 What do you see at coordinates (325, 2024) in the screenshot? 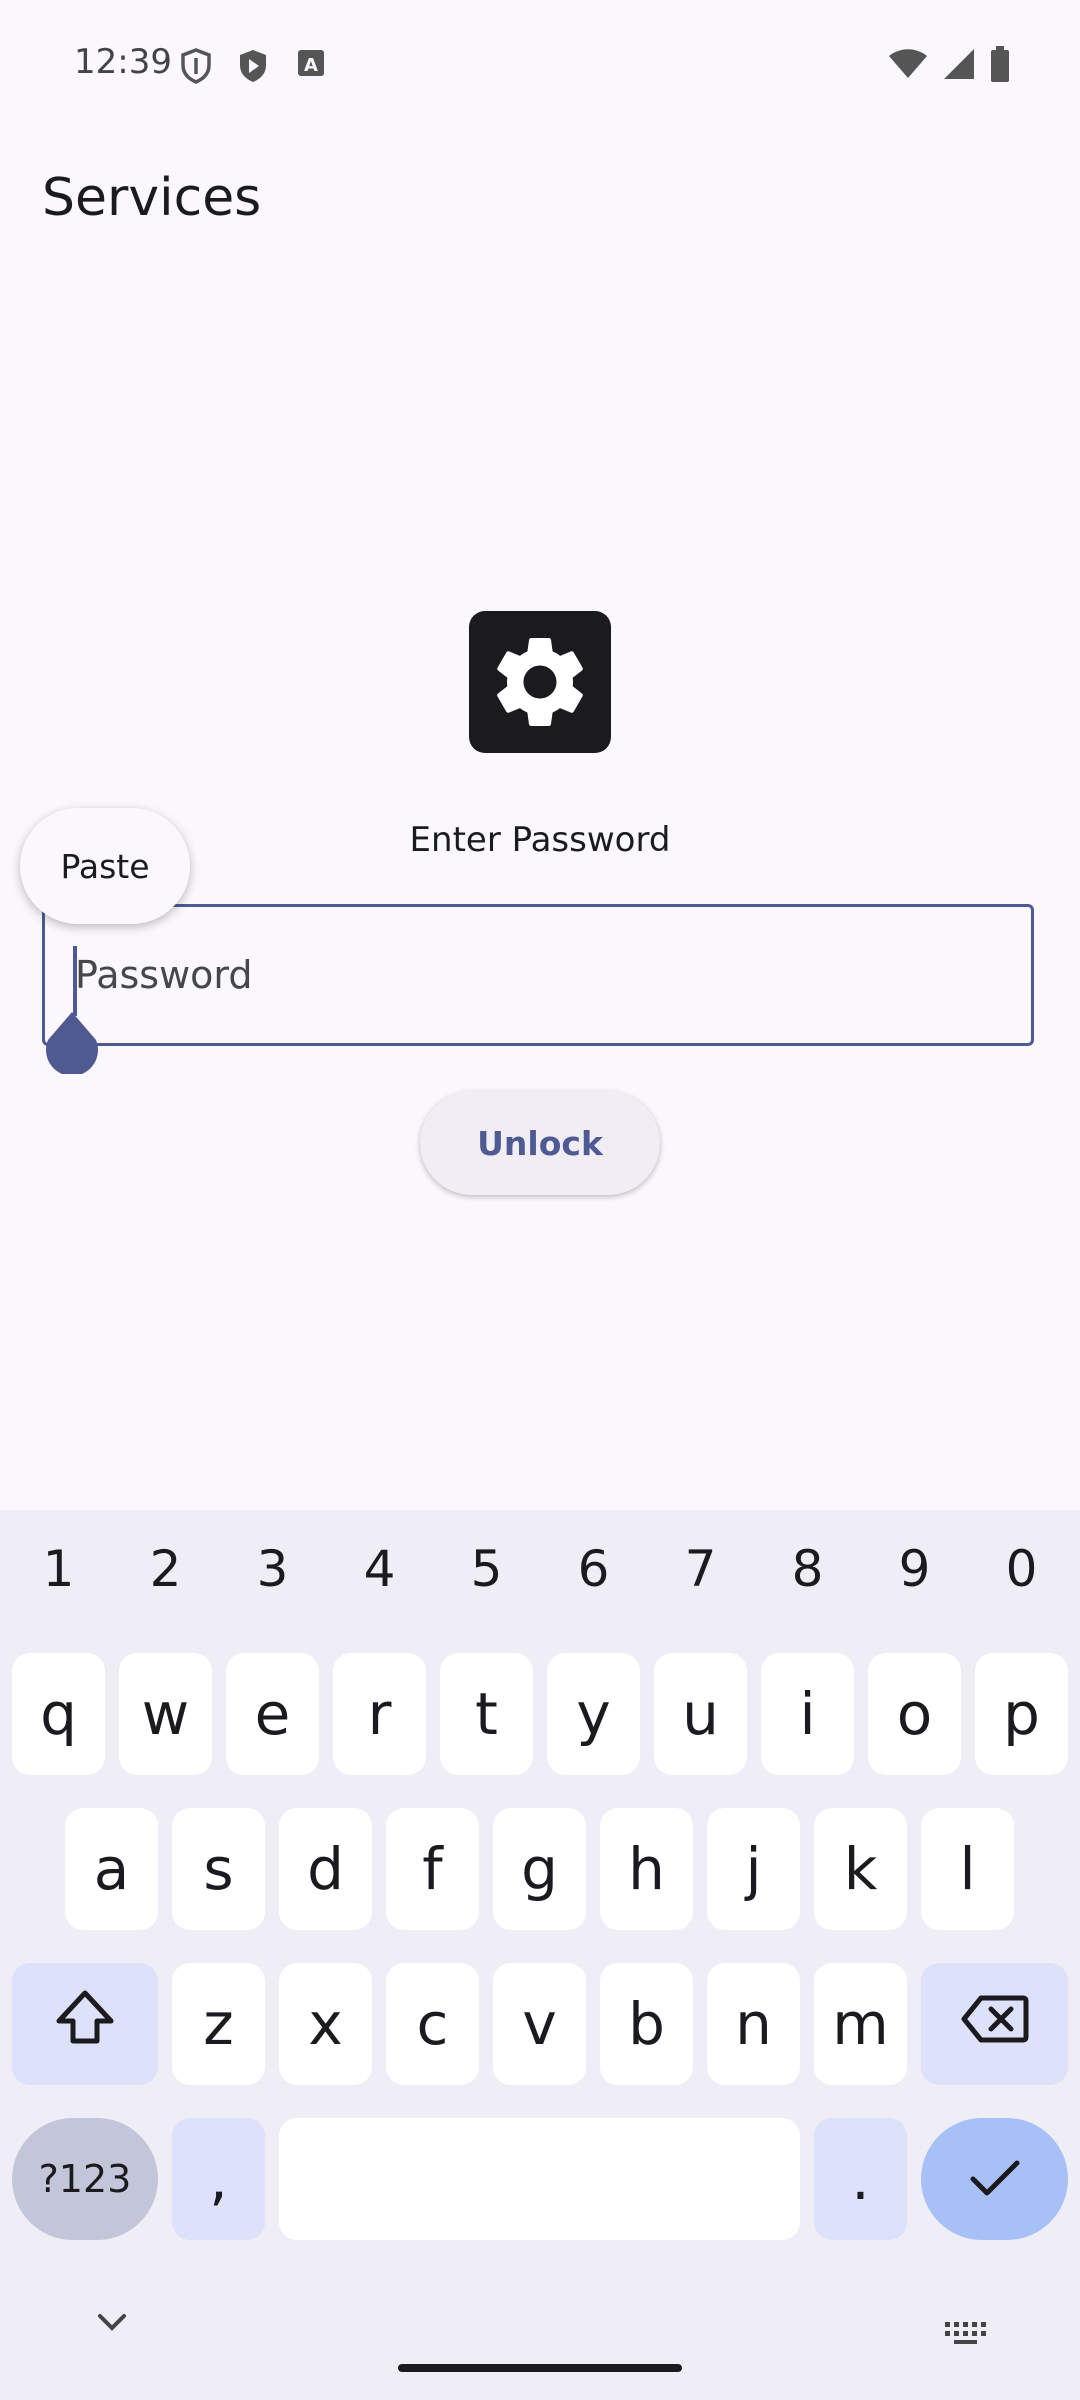
I see `key-x: x` at bounding box center [325, 2024].